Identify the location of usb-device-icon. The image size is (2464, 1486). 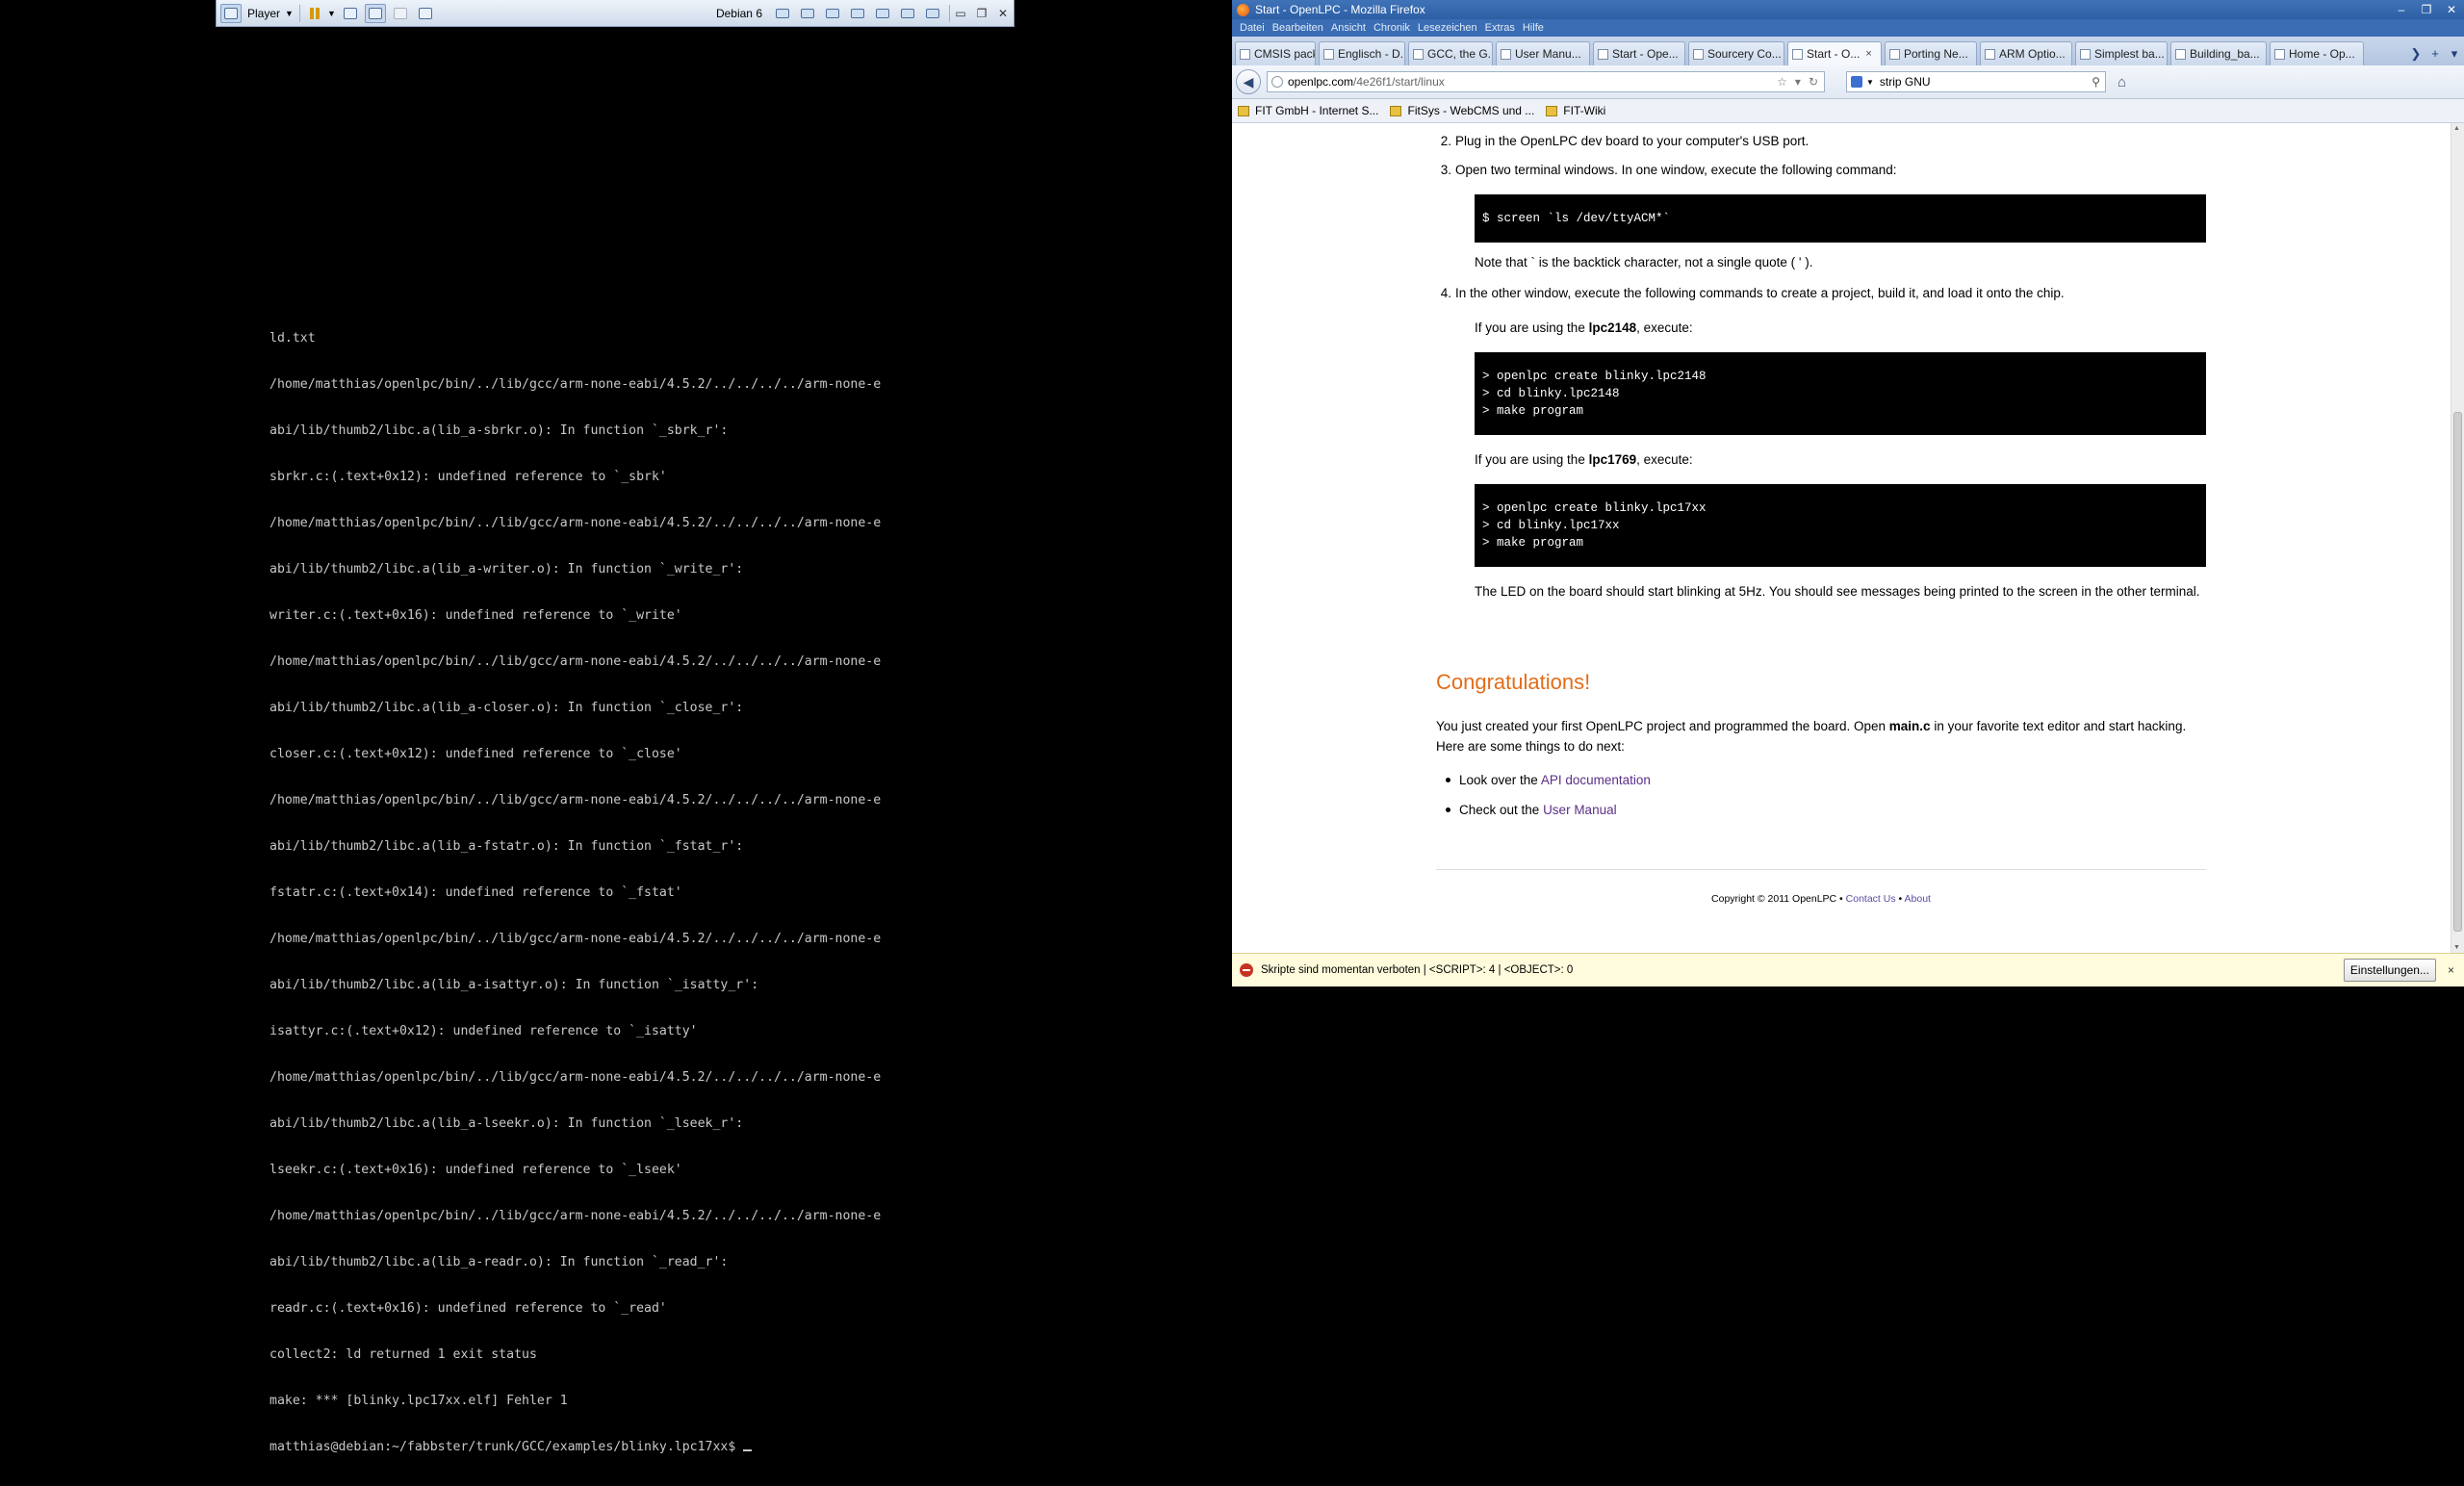
(782, 14).